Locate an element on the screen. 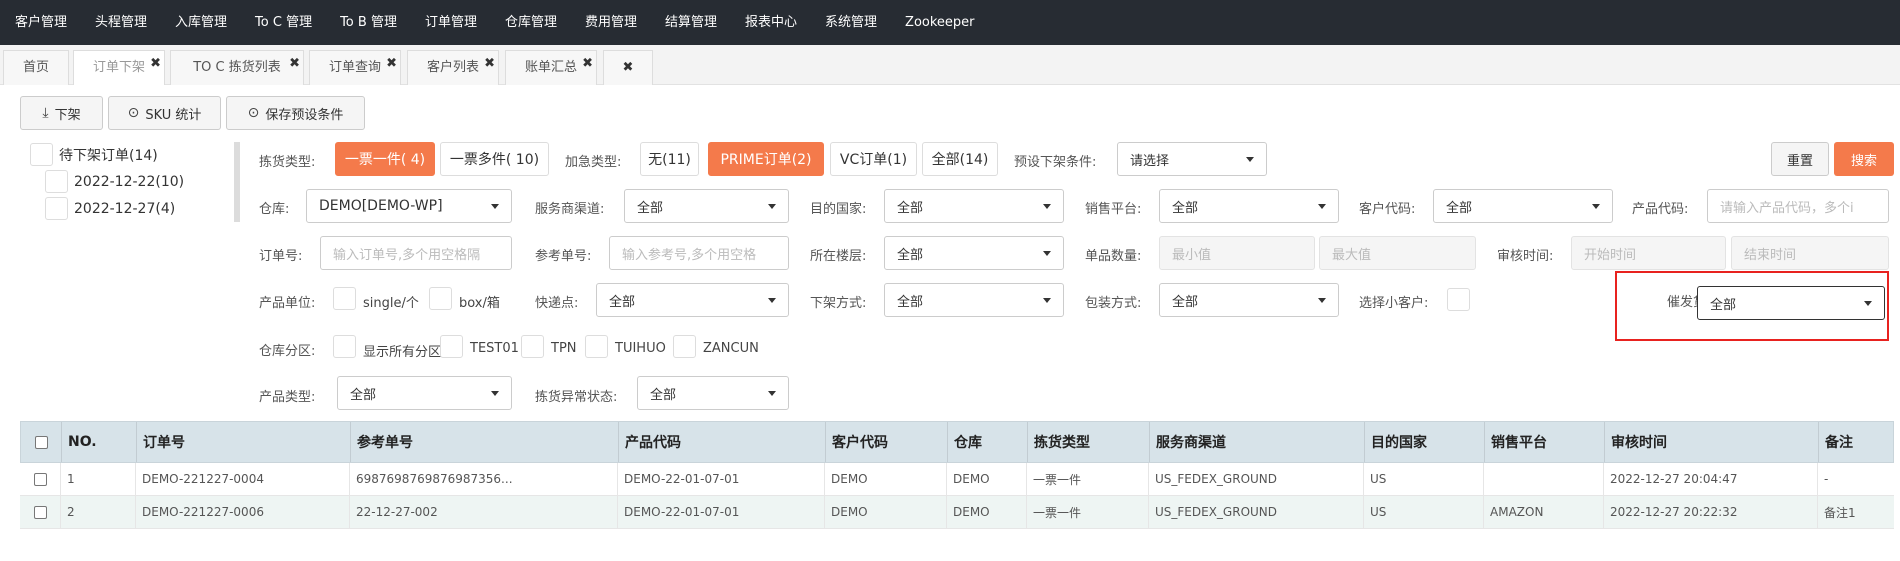  nav-settlement: 结算管理 is located at coordinates (691, 22).